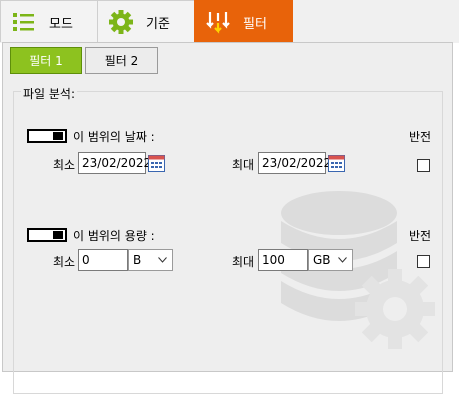 The height and width of the screenshot is (394, 459). Describe the element at coordinates (49, 93) in the screenshot. I see `file-analysis-label: 파일 분석:` at that location.